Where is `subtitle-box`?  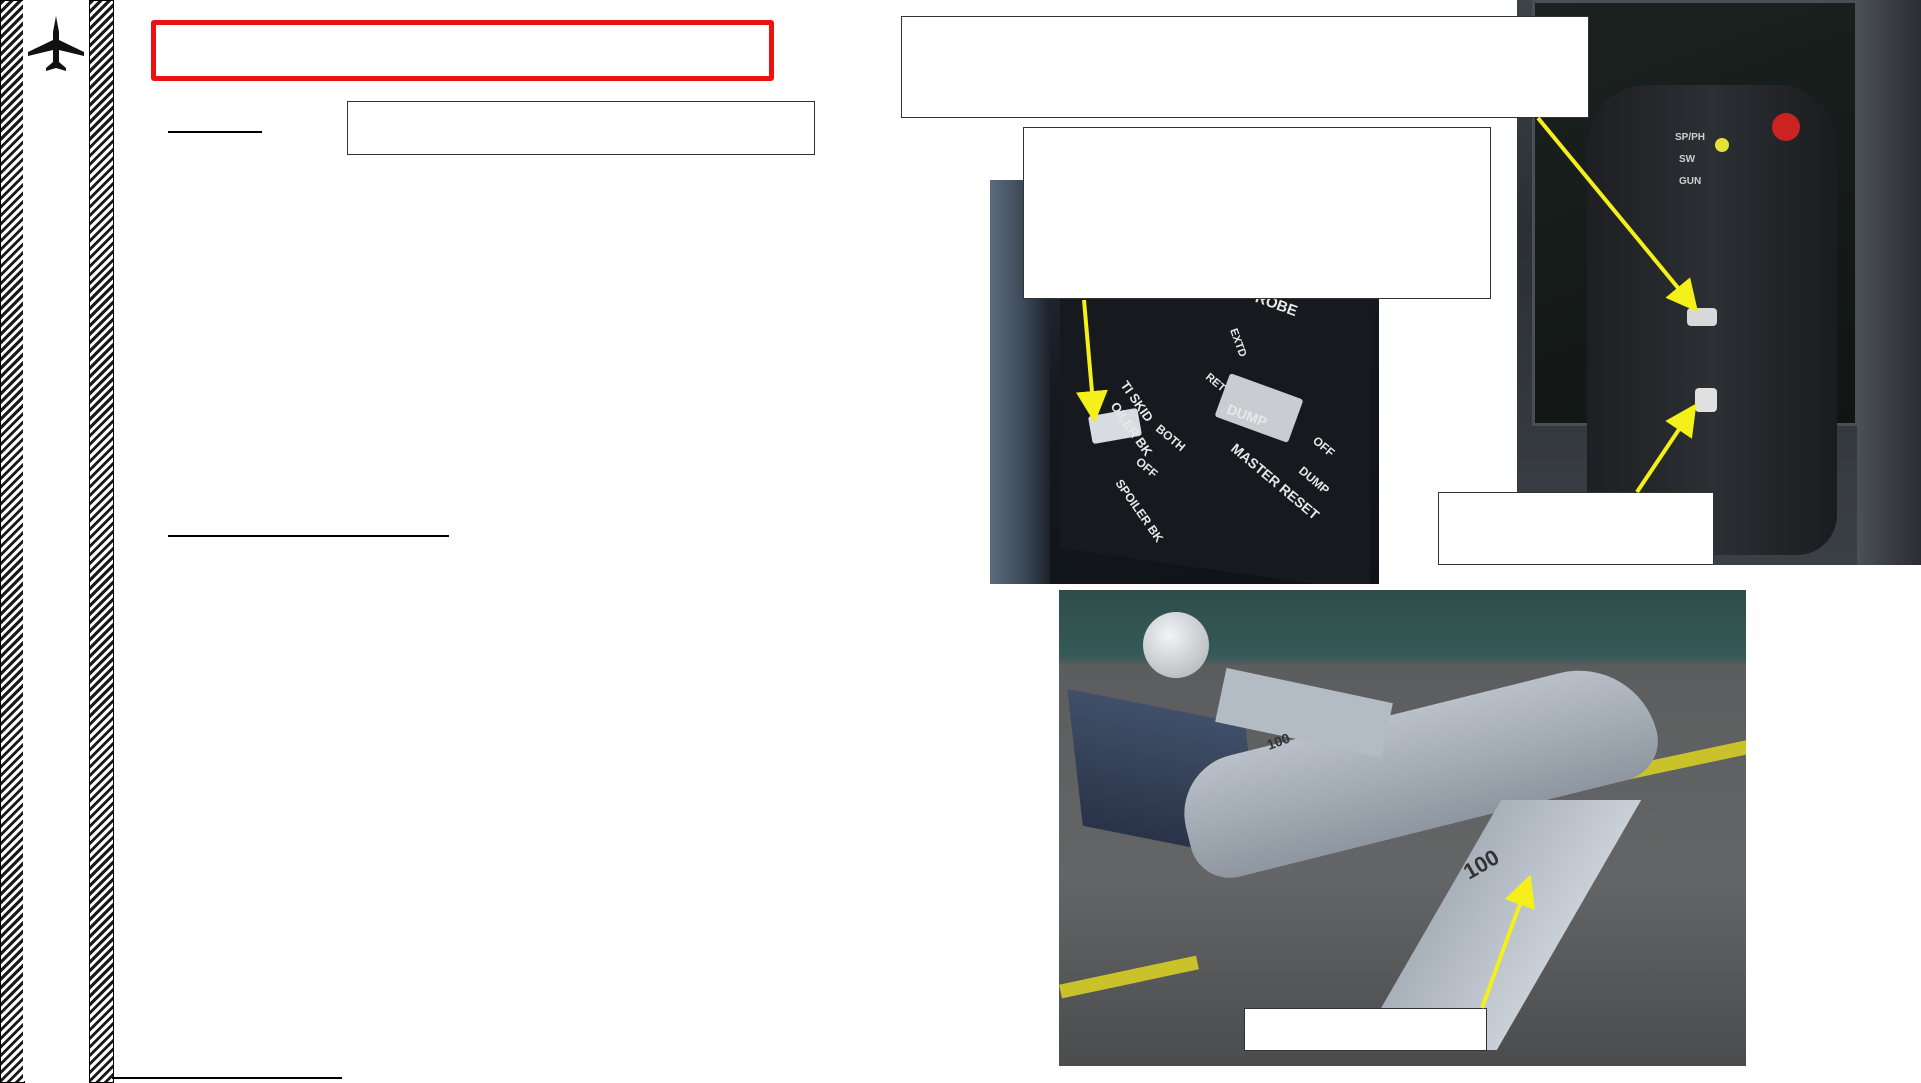
subtitle-box is located at coordinates (581, 128).